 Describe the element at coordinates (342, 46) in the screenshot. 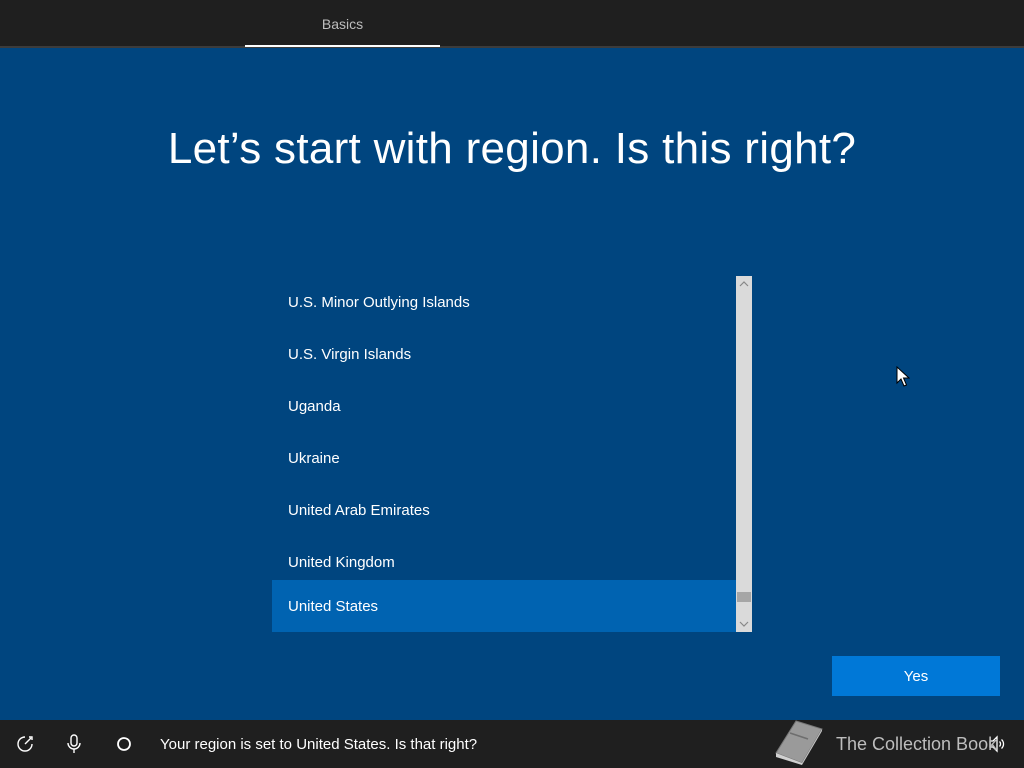

I see `tab-active-indicator` at that location.